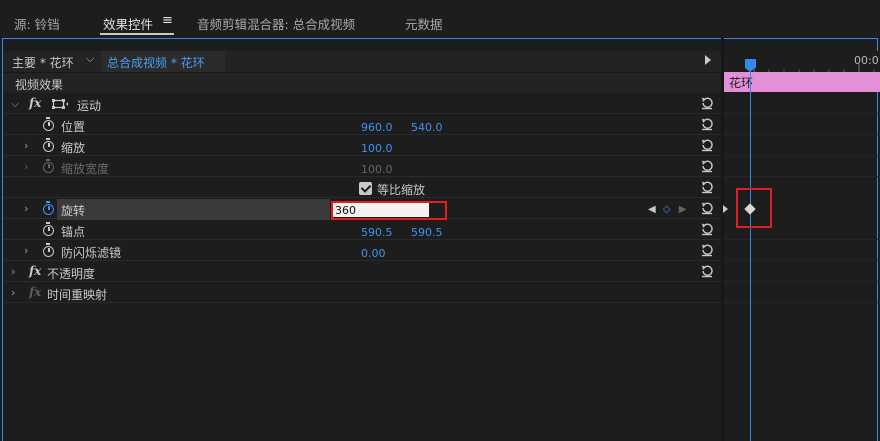 The width and height of the screenshot is (880, 441). What do you see at coordinates (39, 85) in the screenshot?
I see `video-effects-title: 视频效果` at bounding box center [39, 85].